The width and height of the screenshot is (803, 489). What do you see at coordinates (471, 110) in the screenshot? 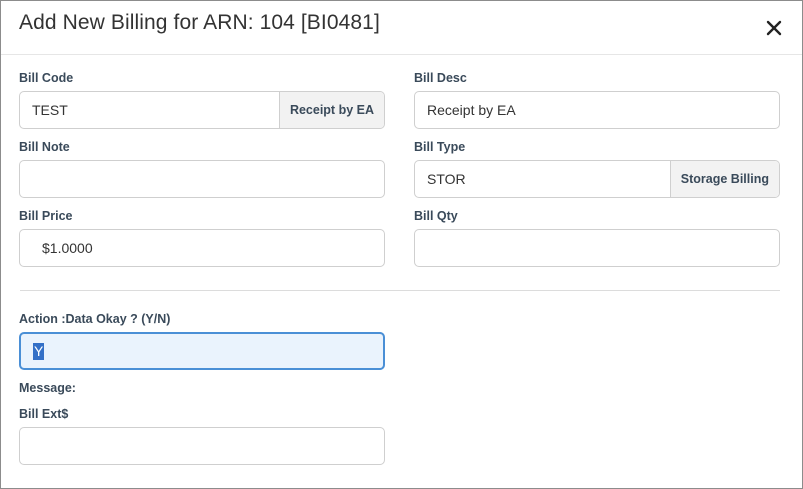
I see `bill-desc-value: Receipt by EA` at bounding box center [471, 110].